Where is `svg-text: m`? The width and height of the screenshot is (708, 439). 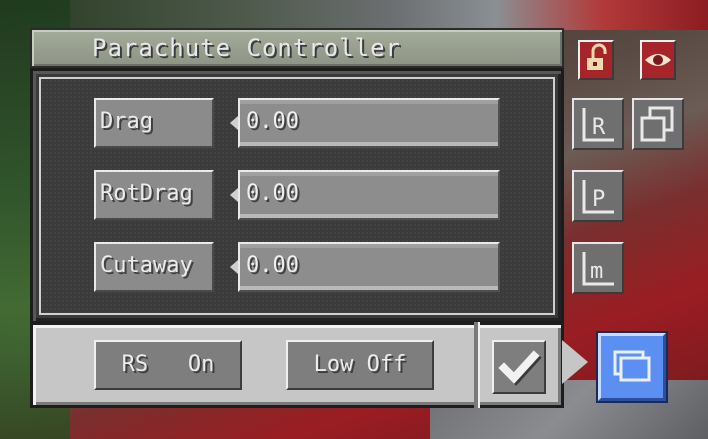 svg-text: m is located at coordinates (596, 271).